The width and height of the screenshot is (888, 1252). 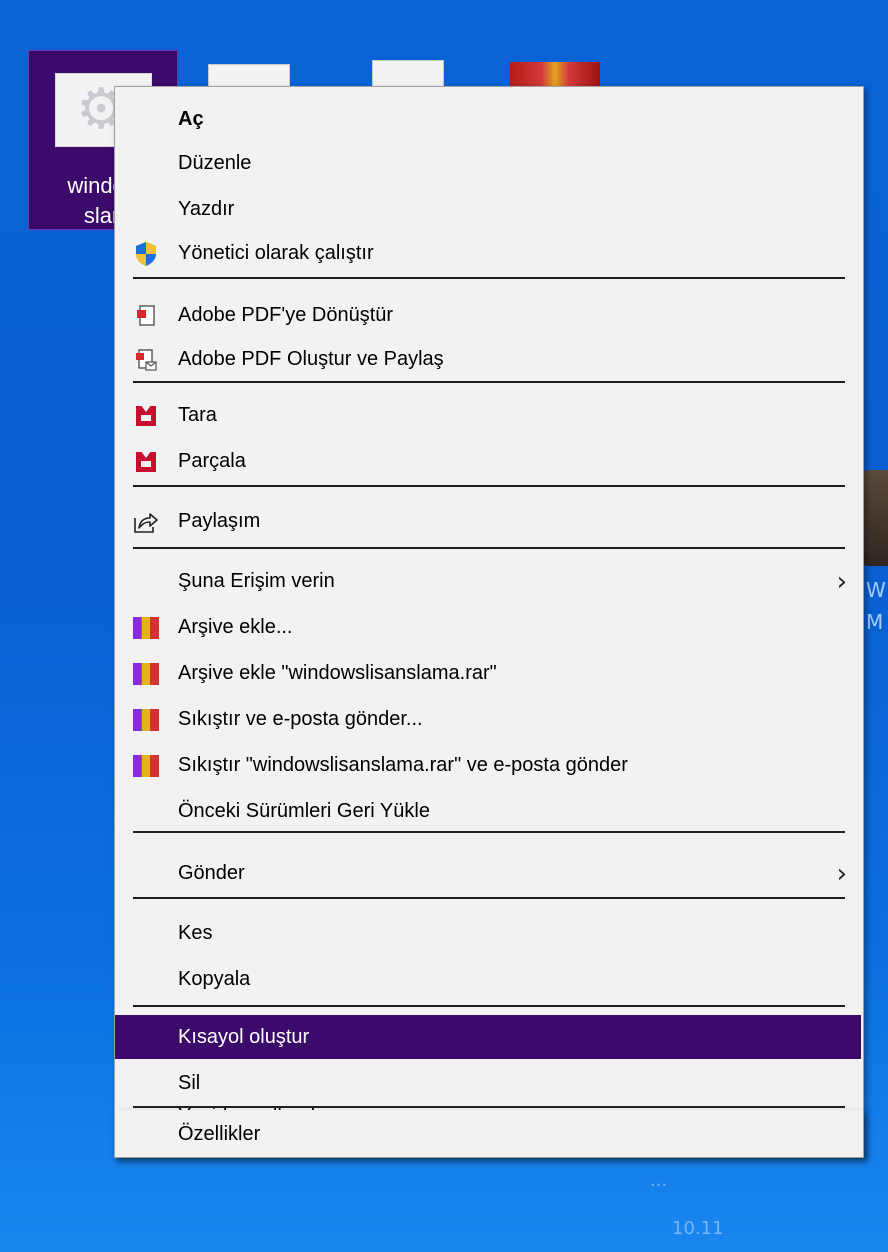 I want to click on desktop-partial-label: W, so click(x=876, y=590).